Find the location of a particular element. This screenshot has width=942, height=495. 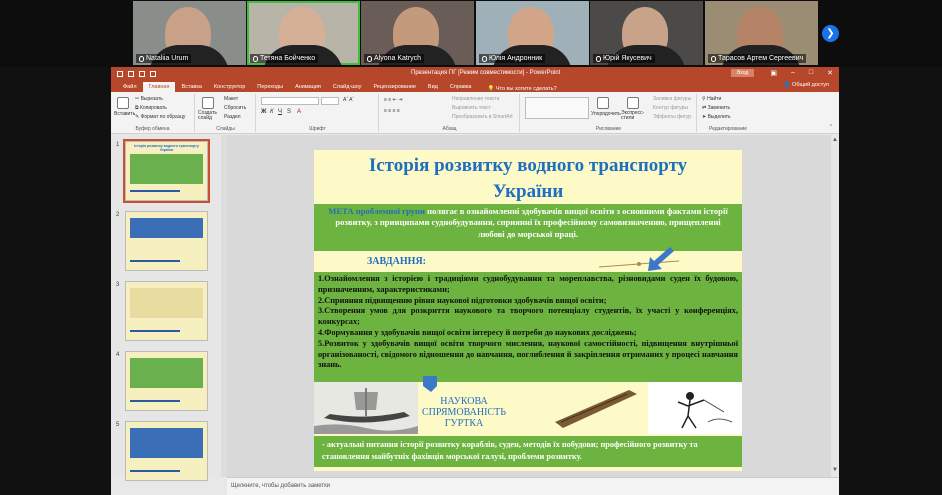

layout-button: Макет is located at coordinates (231, 99).